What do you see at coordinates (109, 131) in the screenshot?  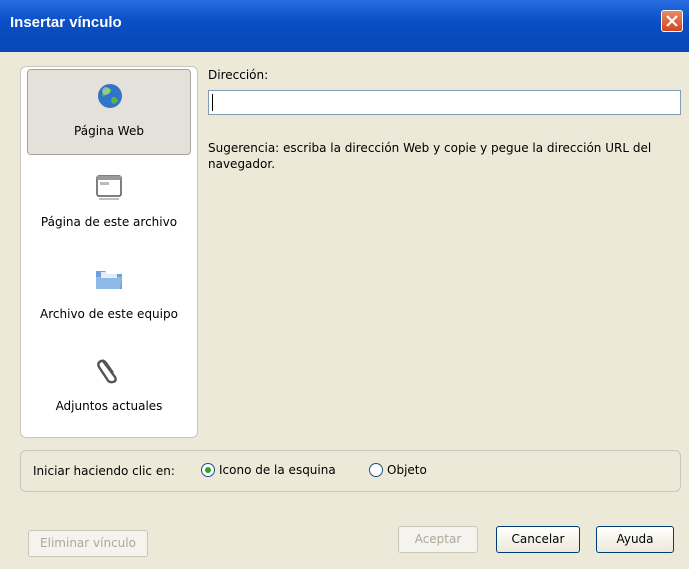 I see `link-type-web-page-label: Página Web` at bounding box center [109, 131].